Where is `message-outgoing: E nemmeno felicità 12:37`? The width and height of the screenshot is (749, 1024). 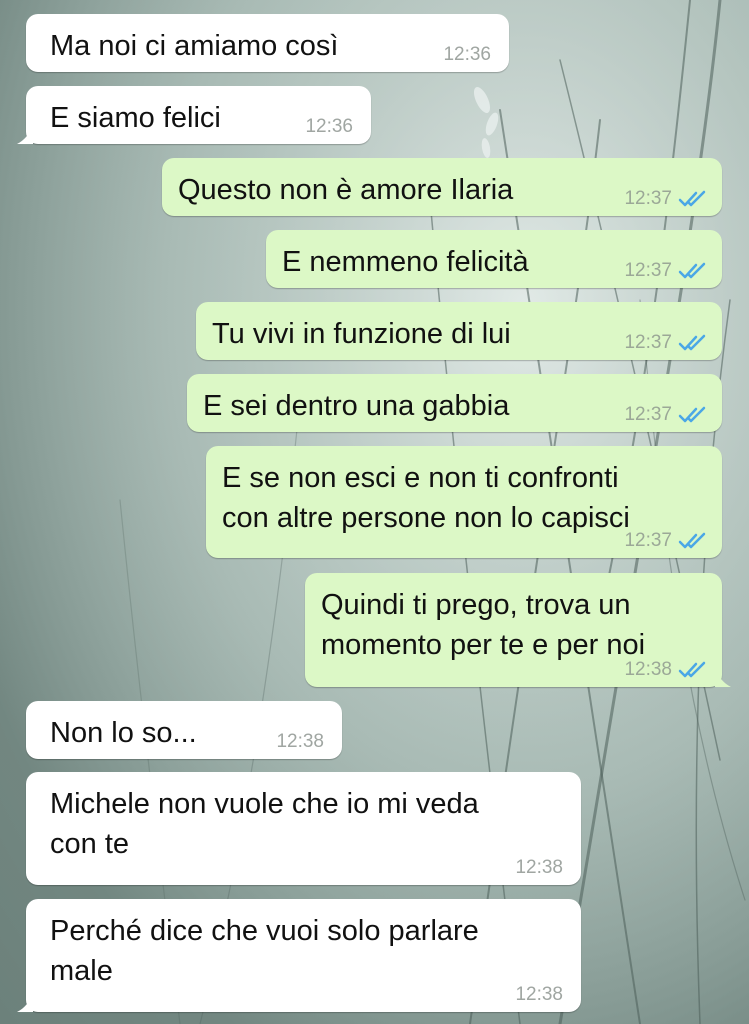
message-outgoing: E nemmeno felicità 12:37 is located at coordinates (494, 259).